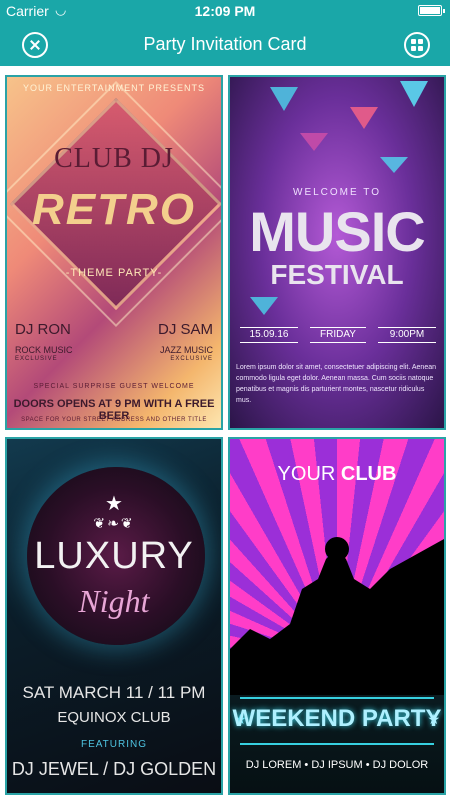 Image resolution: width=450 pixels, height=800 pixels. Describe the element at coordinates (114, 601) in the screenshot. I see `night-title: Night` at that location.